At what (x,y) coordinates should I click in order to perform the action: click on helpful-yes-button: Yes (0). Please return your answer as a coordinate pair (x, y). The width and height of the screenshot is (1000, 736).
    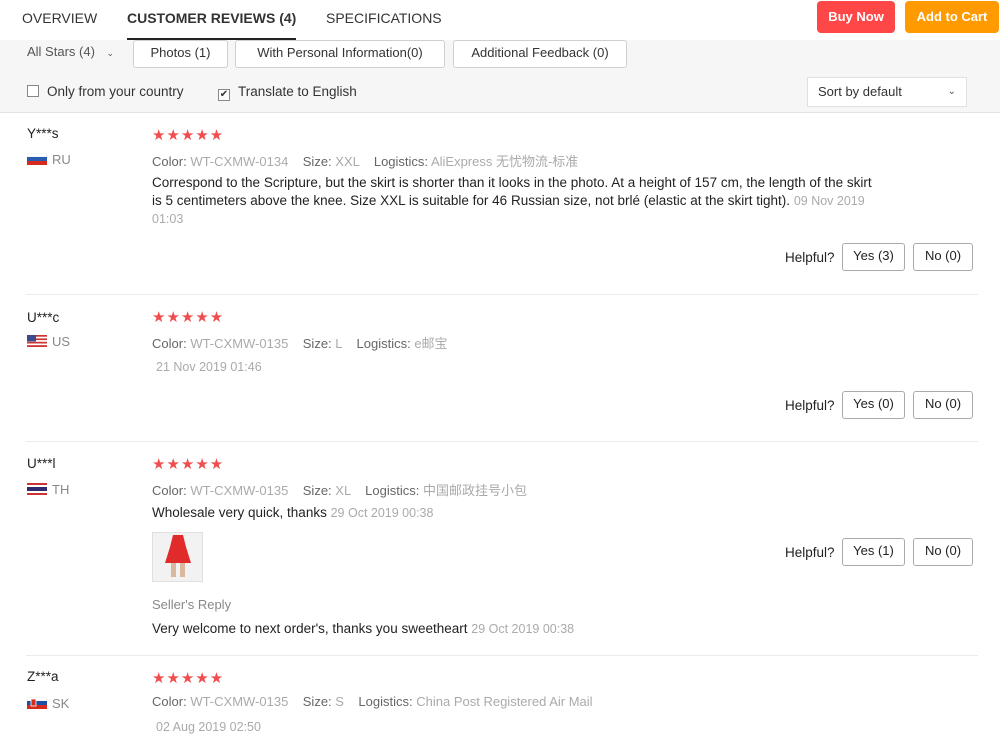
    Looking at the image, I should click on (873, 405).